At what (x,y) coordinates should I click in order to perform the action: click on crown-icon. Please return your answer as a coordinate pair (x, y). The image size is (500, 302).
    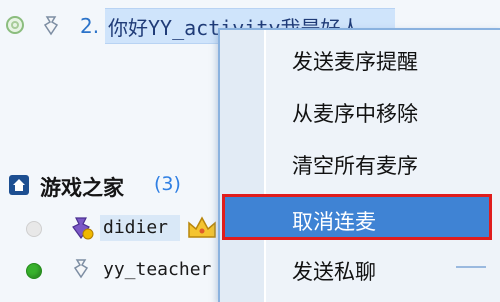
    Looking at the image, I should click on (202, 227).